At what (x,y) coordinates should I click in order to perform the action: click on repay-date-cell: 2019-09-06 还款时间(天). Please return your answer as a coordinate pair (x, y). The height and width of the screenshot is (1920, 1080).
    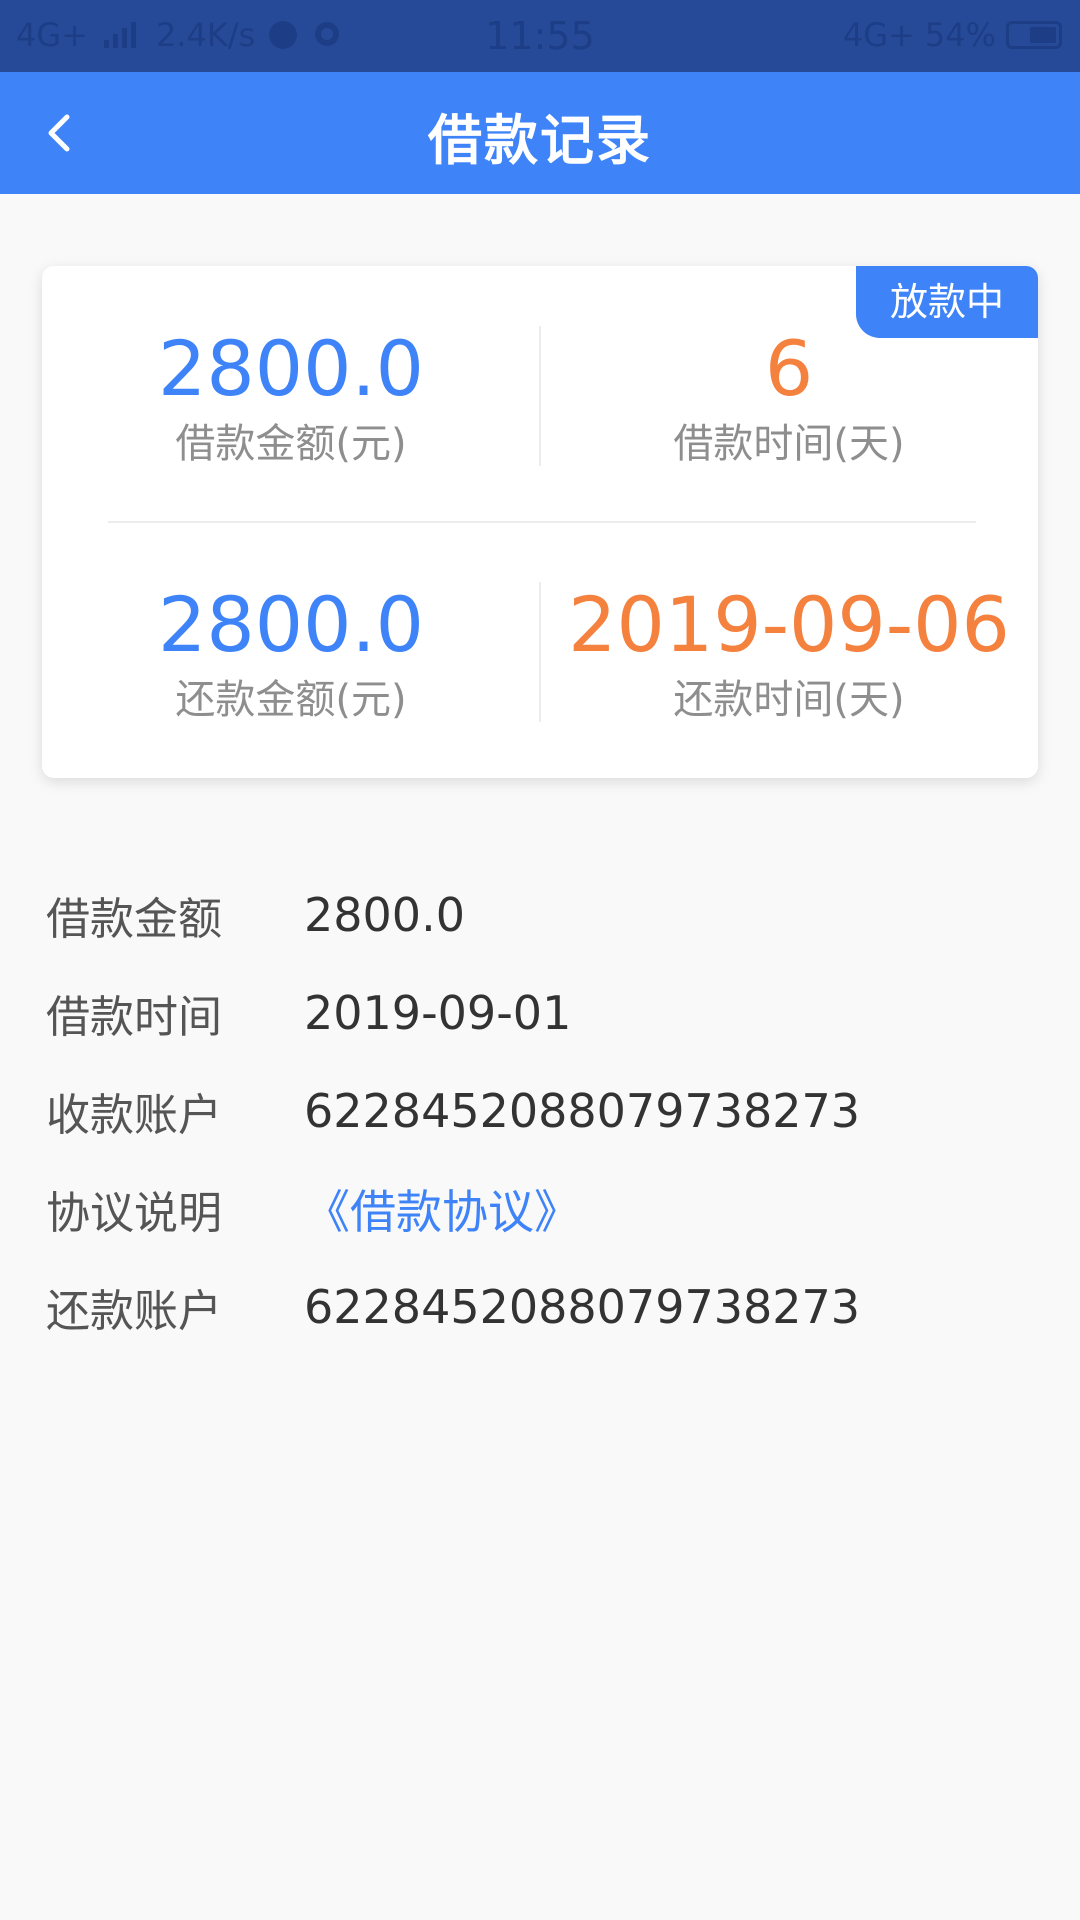
    Looking at the image, I should click on (789, 653).